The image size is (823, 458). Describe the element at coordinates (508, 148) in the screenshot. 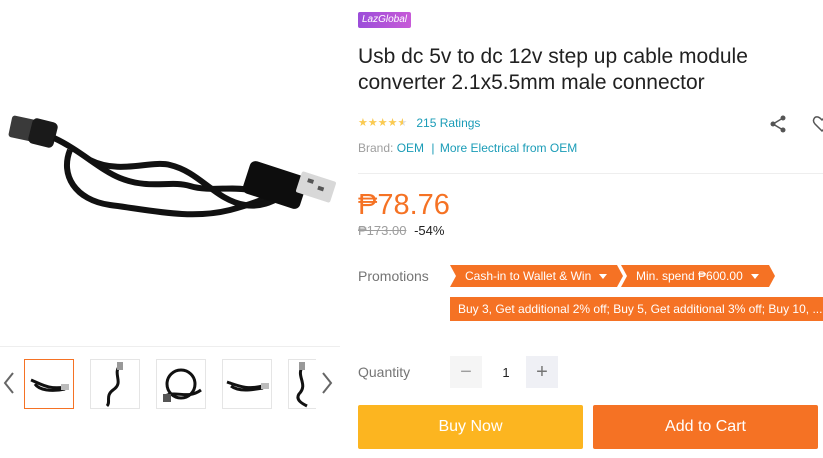

I see `more-from-brand-link: More Electrical from OEM` at that location.